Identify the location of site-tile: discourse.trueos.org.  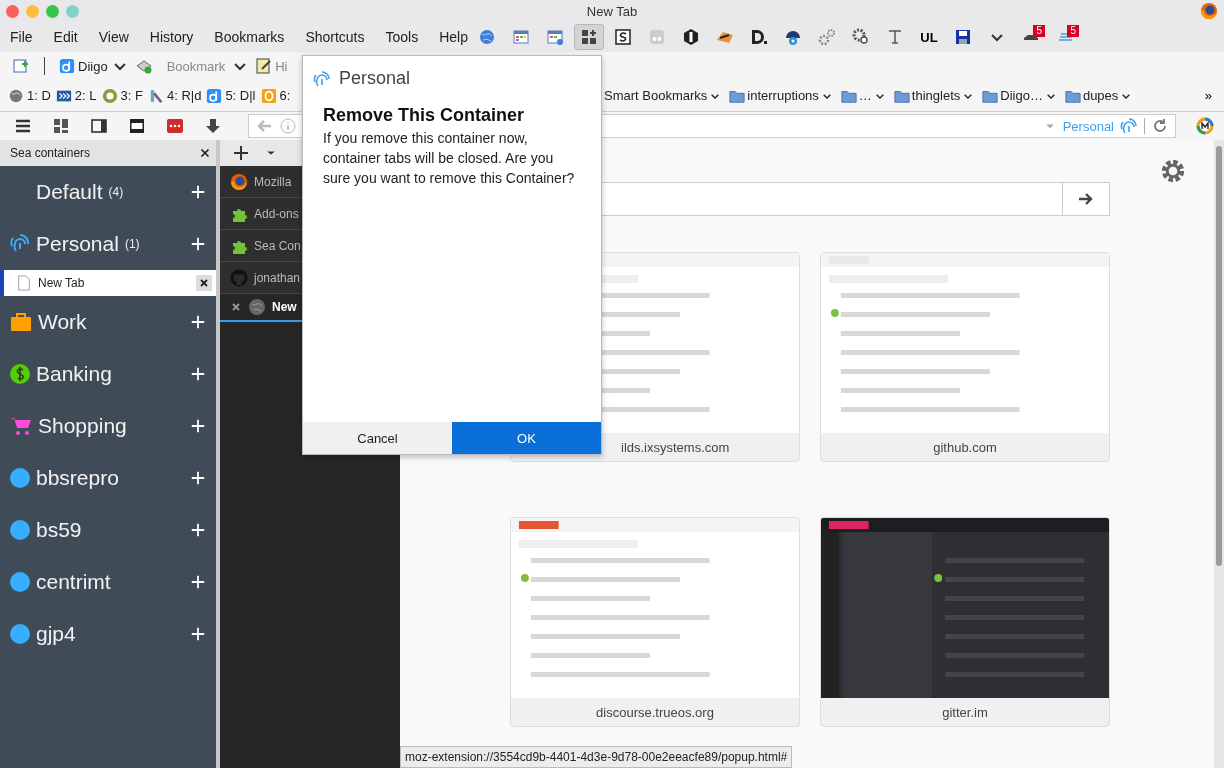
(655, 622).